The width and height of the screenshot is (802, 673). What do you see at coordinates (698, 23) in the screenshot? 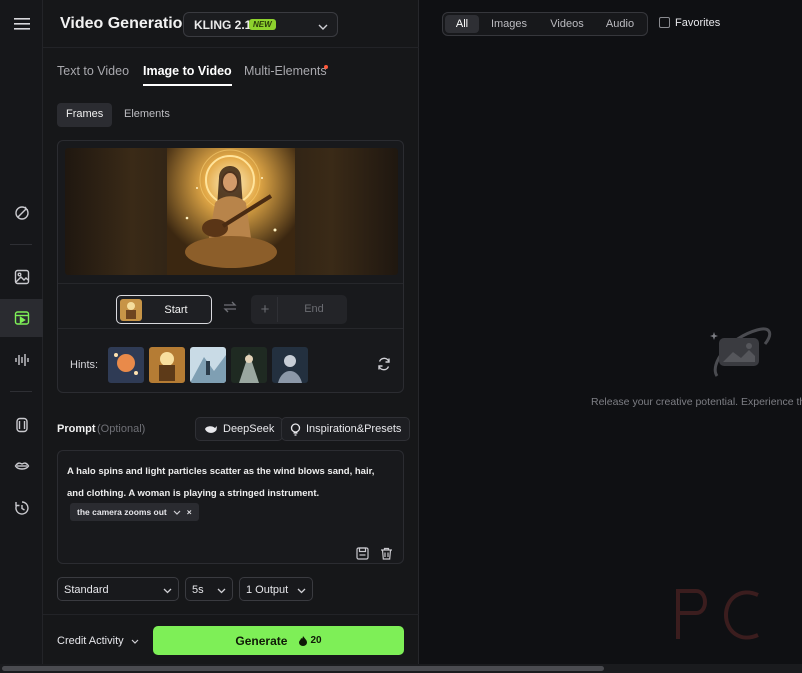
I see `favorites-label: Favorites` at bounding box center [698, 23].